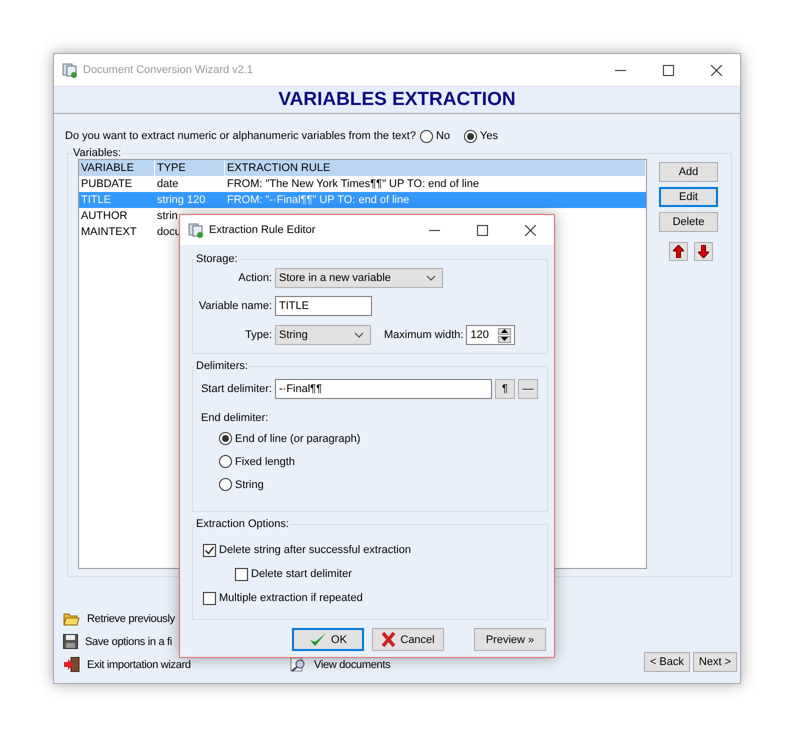 The image size is (791, 734). I want to click on dialog-button: Cancel, so click(408, 639).